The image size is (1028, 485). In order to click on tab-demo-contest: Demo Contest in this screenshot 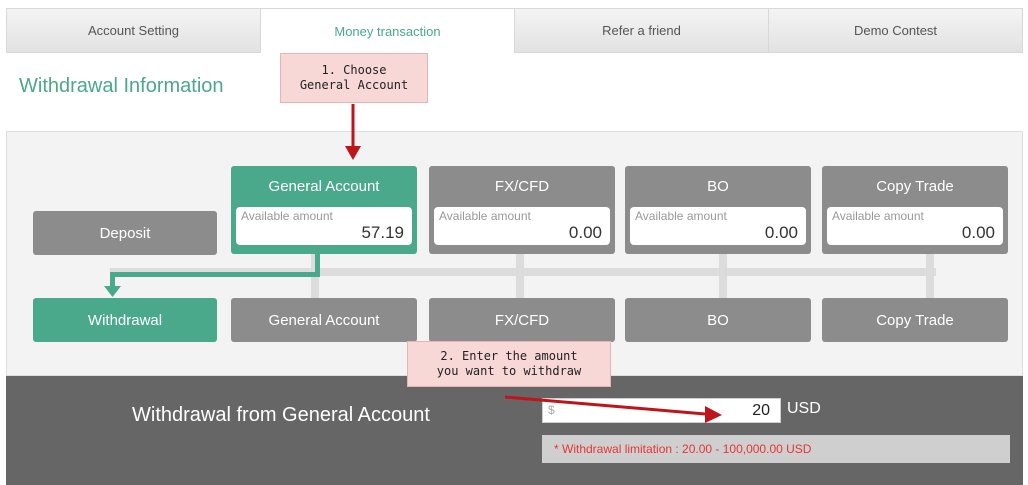, I will do `click(896, 30)`.